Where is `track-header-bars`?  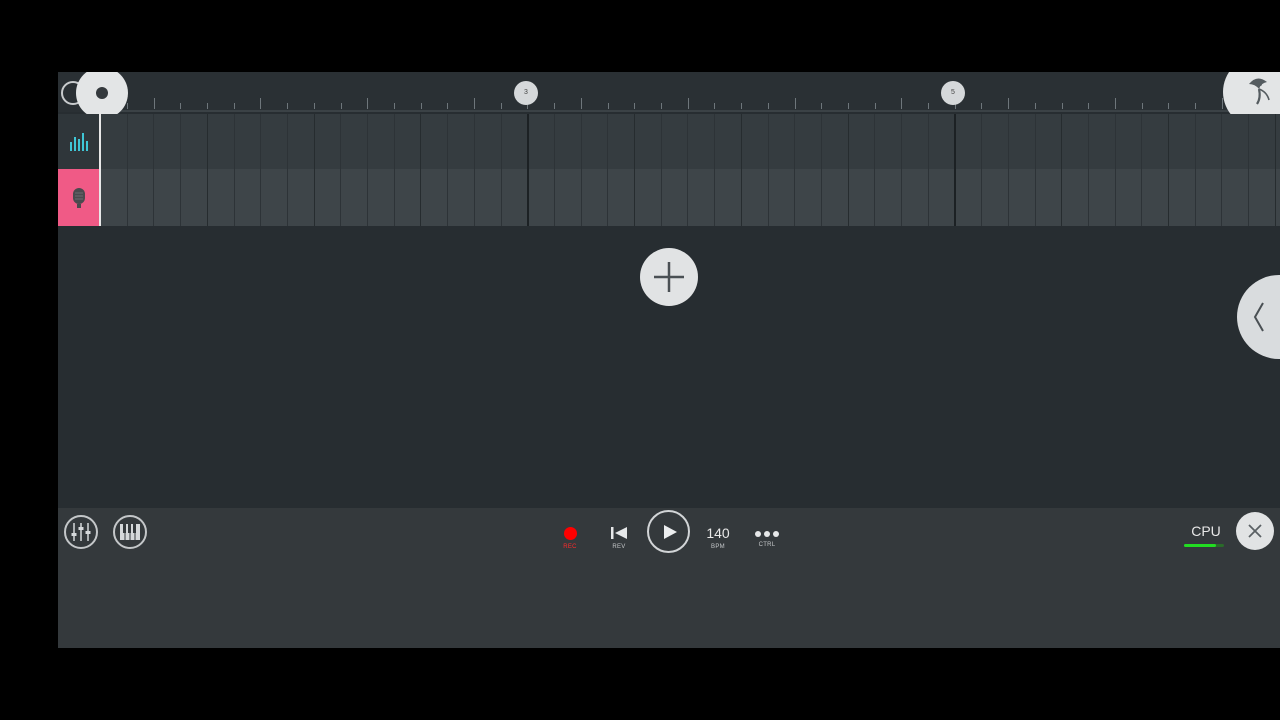
track-header-bars is located at coordinates (79, 141).